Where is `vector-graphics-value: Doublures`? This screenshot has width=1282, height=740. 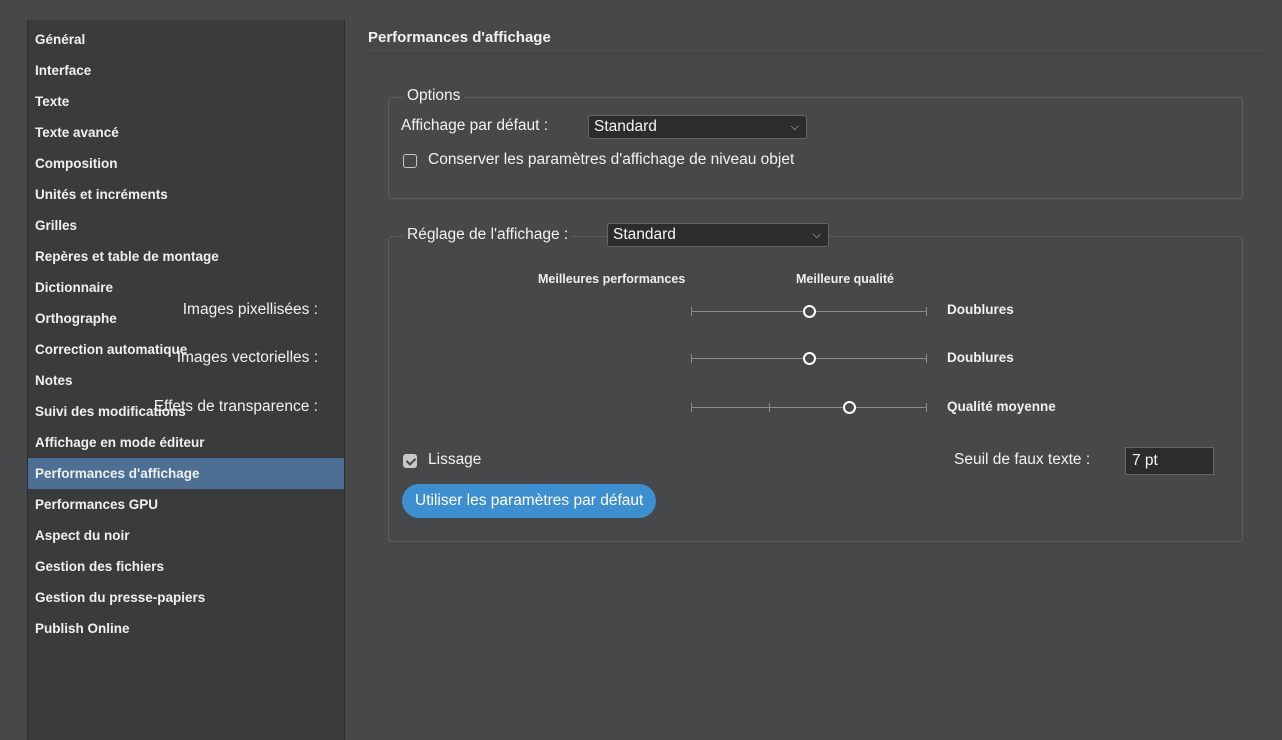 vector-graphics-value: Doublures is located at coordinates (980, 357).